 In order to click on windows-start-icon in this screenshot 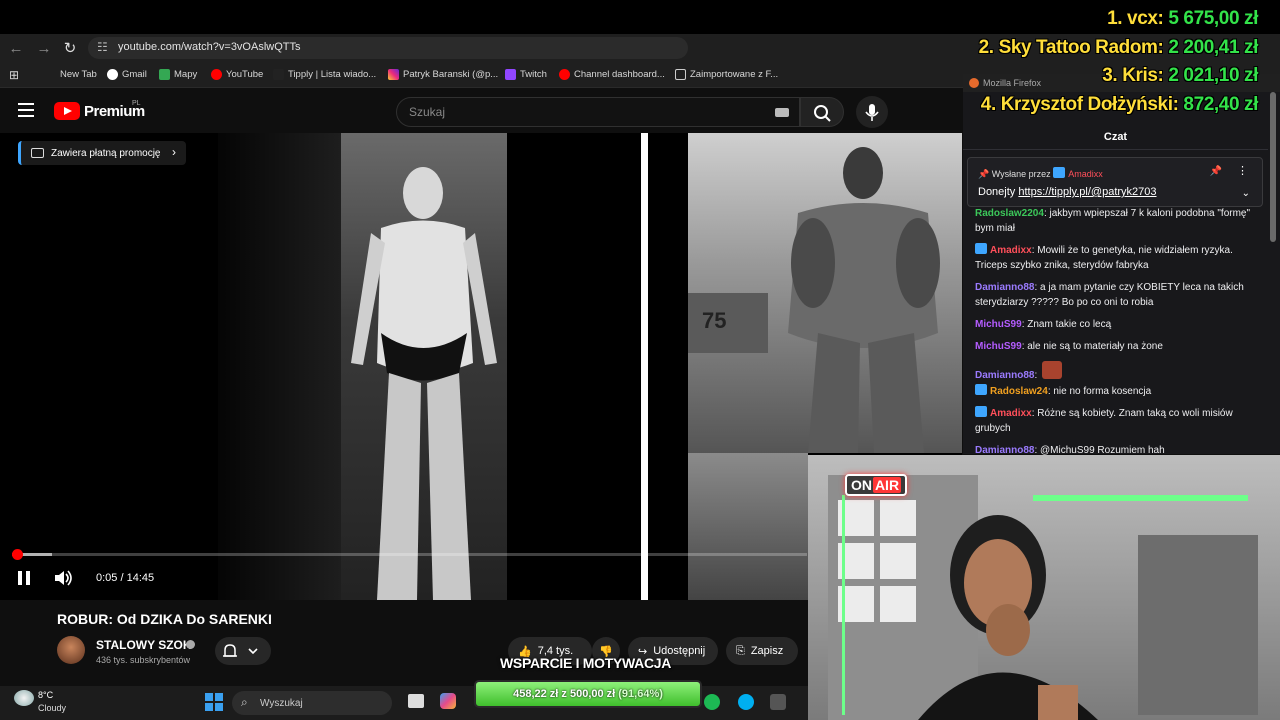, I will do `click(214, 702)`.